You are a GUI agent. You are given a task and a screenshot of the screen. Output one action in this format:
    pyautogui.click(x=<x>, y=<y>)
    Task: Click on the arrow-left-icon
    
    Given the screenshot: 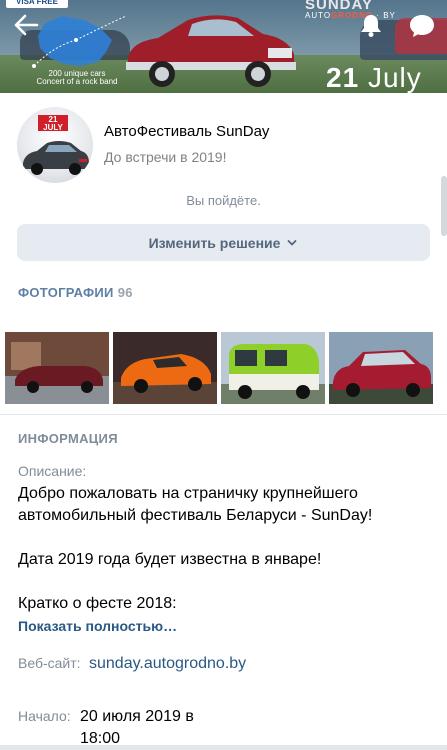 What is the action you would take?
    pyautogui.click(x=26, y=25)
    